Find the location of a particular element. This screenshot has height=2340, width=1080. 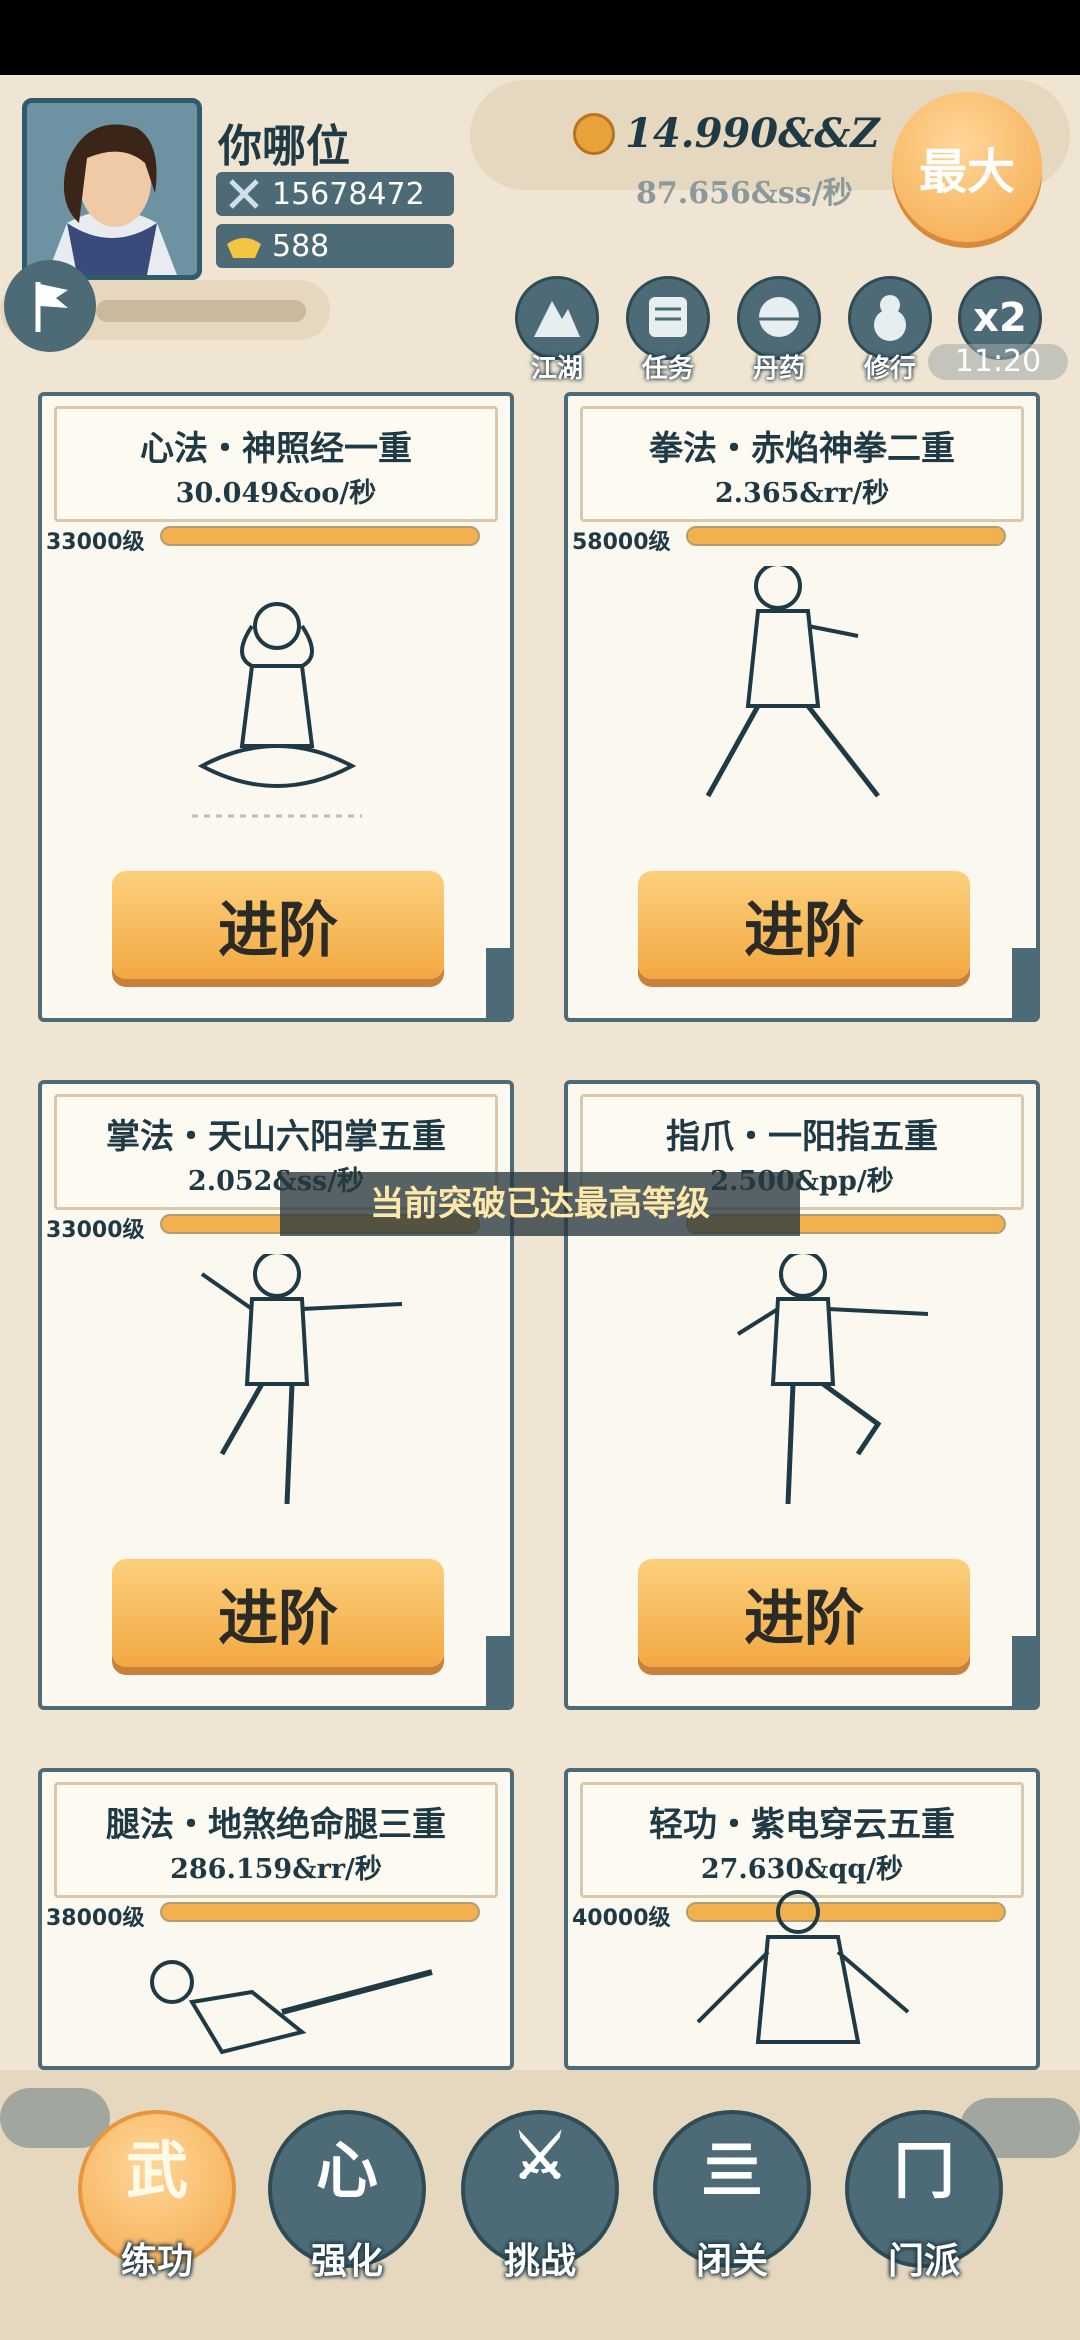

gourd-icon is located at coordinates (890, 318).